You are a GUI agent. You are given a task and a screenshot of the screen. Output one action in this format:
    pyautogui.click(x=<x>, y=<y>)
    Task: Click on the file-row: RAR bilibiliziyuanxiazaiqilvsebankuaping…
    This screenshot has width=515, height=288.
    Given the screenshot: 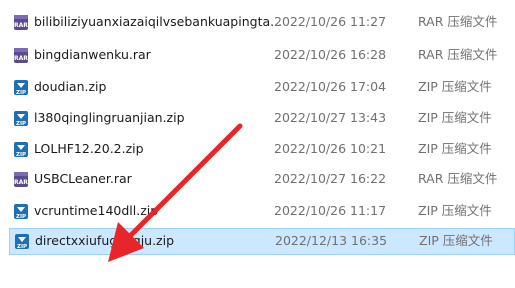 What is the action you would take?
    pyautogui.click(x=257, y=22)
    